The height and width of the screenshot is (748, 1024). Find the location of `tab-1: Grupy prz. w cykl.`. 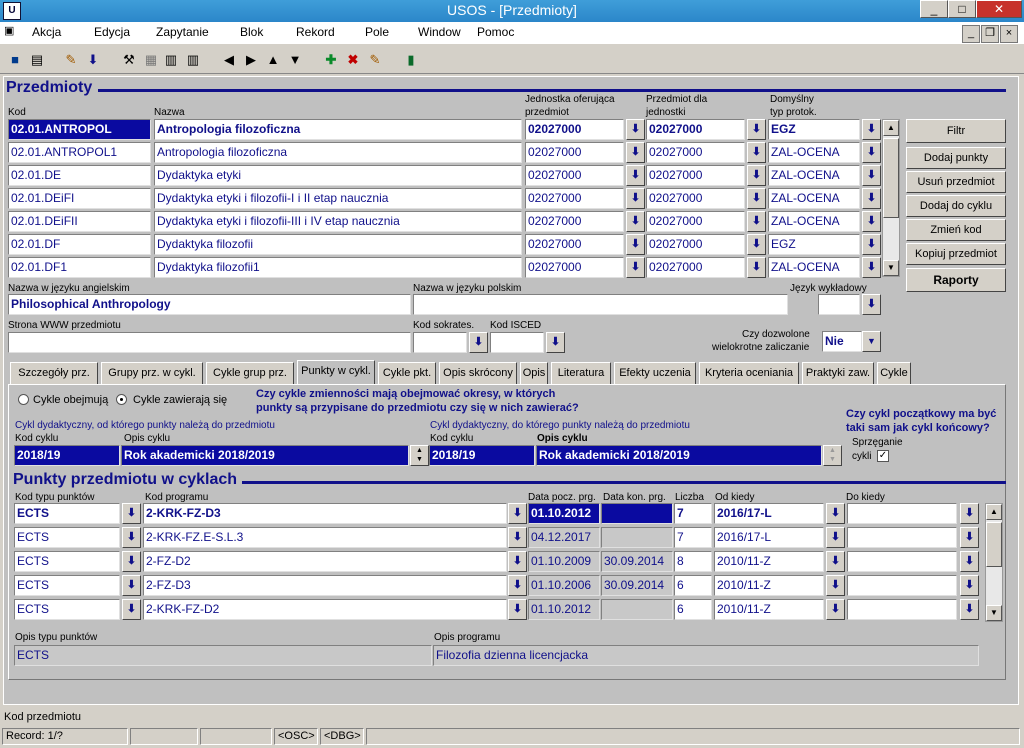

tab-1: Grupy prz. w cykl. is located at coordinates (152, 373).